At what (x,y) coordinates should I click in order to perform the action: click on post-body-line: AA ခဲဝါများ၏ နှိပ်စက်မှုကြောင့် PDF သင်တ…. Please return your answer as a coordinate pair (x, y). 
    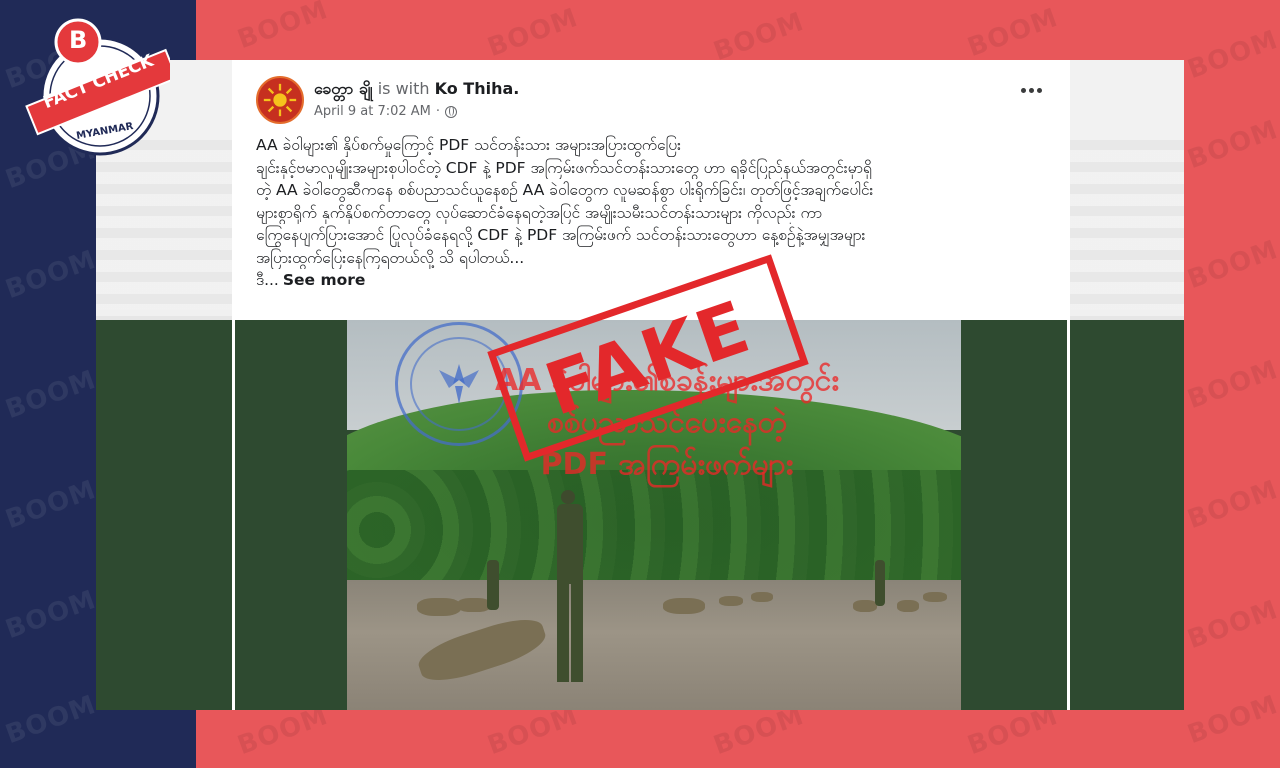
    Looking at the image, I should click on (469, 145).